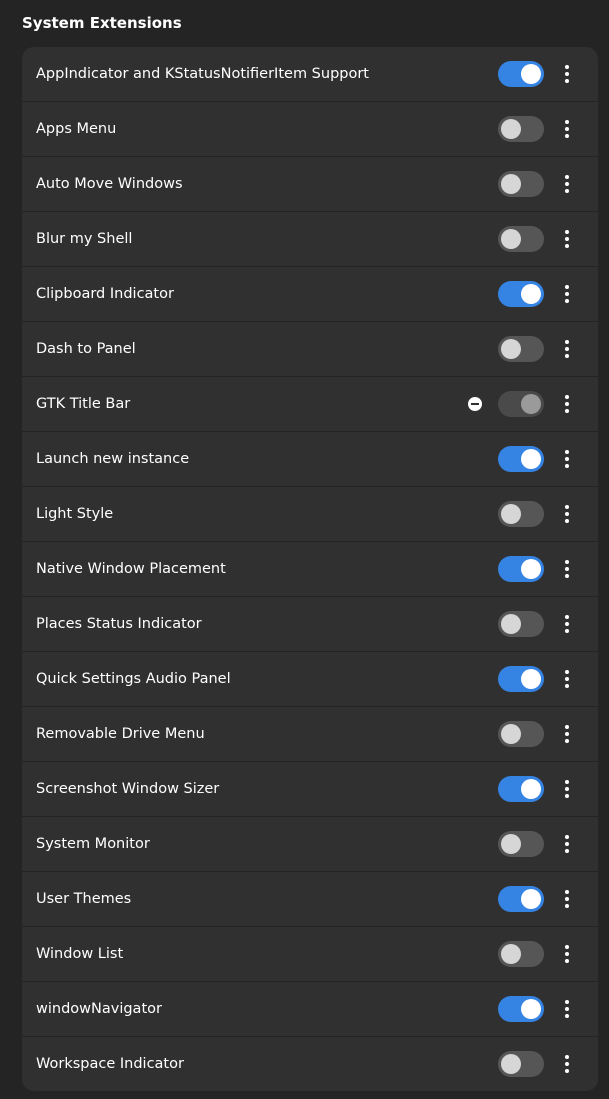 This screenshot has height=1099, width=609. Describe the element at coordinates (310, 129) in the screenshot. I see `extension-row: Apps Menu` at that location.